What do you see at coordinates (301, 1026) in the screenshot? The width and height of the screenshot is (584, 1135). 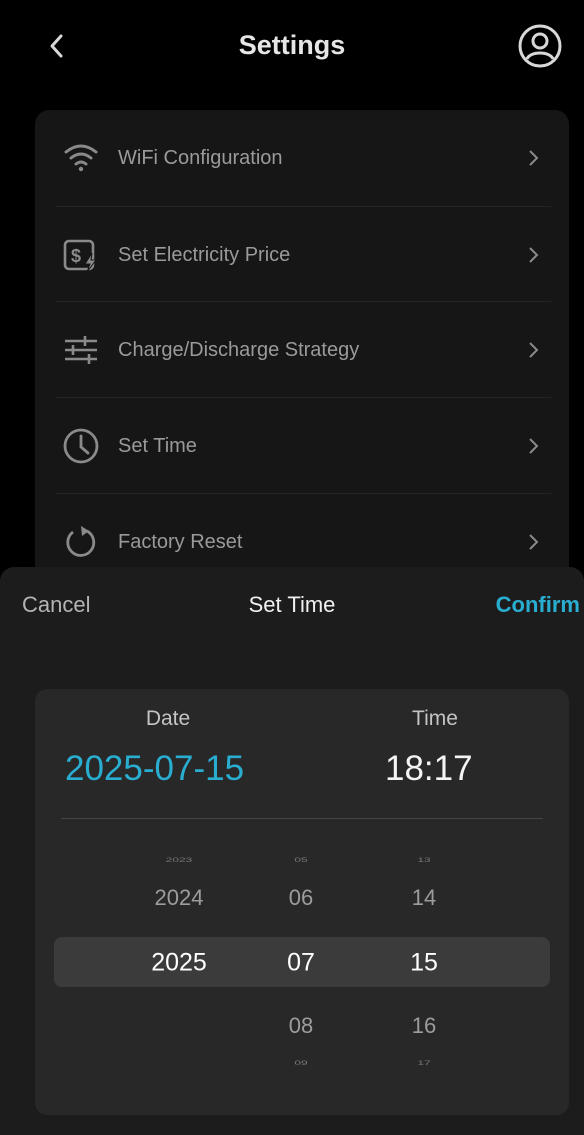 I see `month-option: 08` at bounding box center [301, 1026].